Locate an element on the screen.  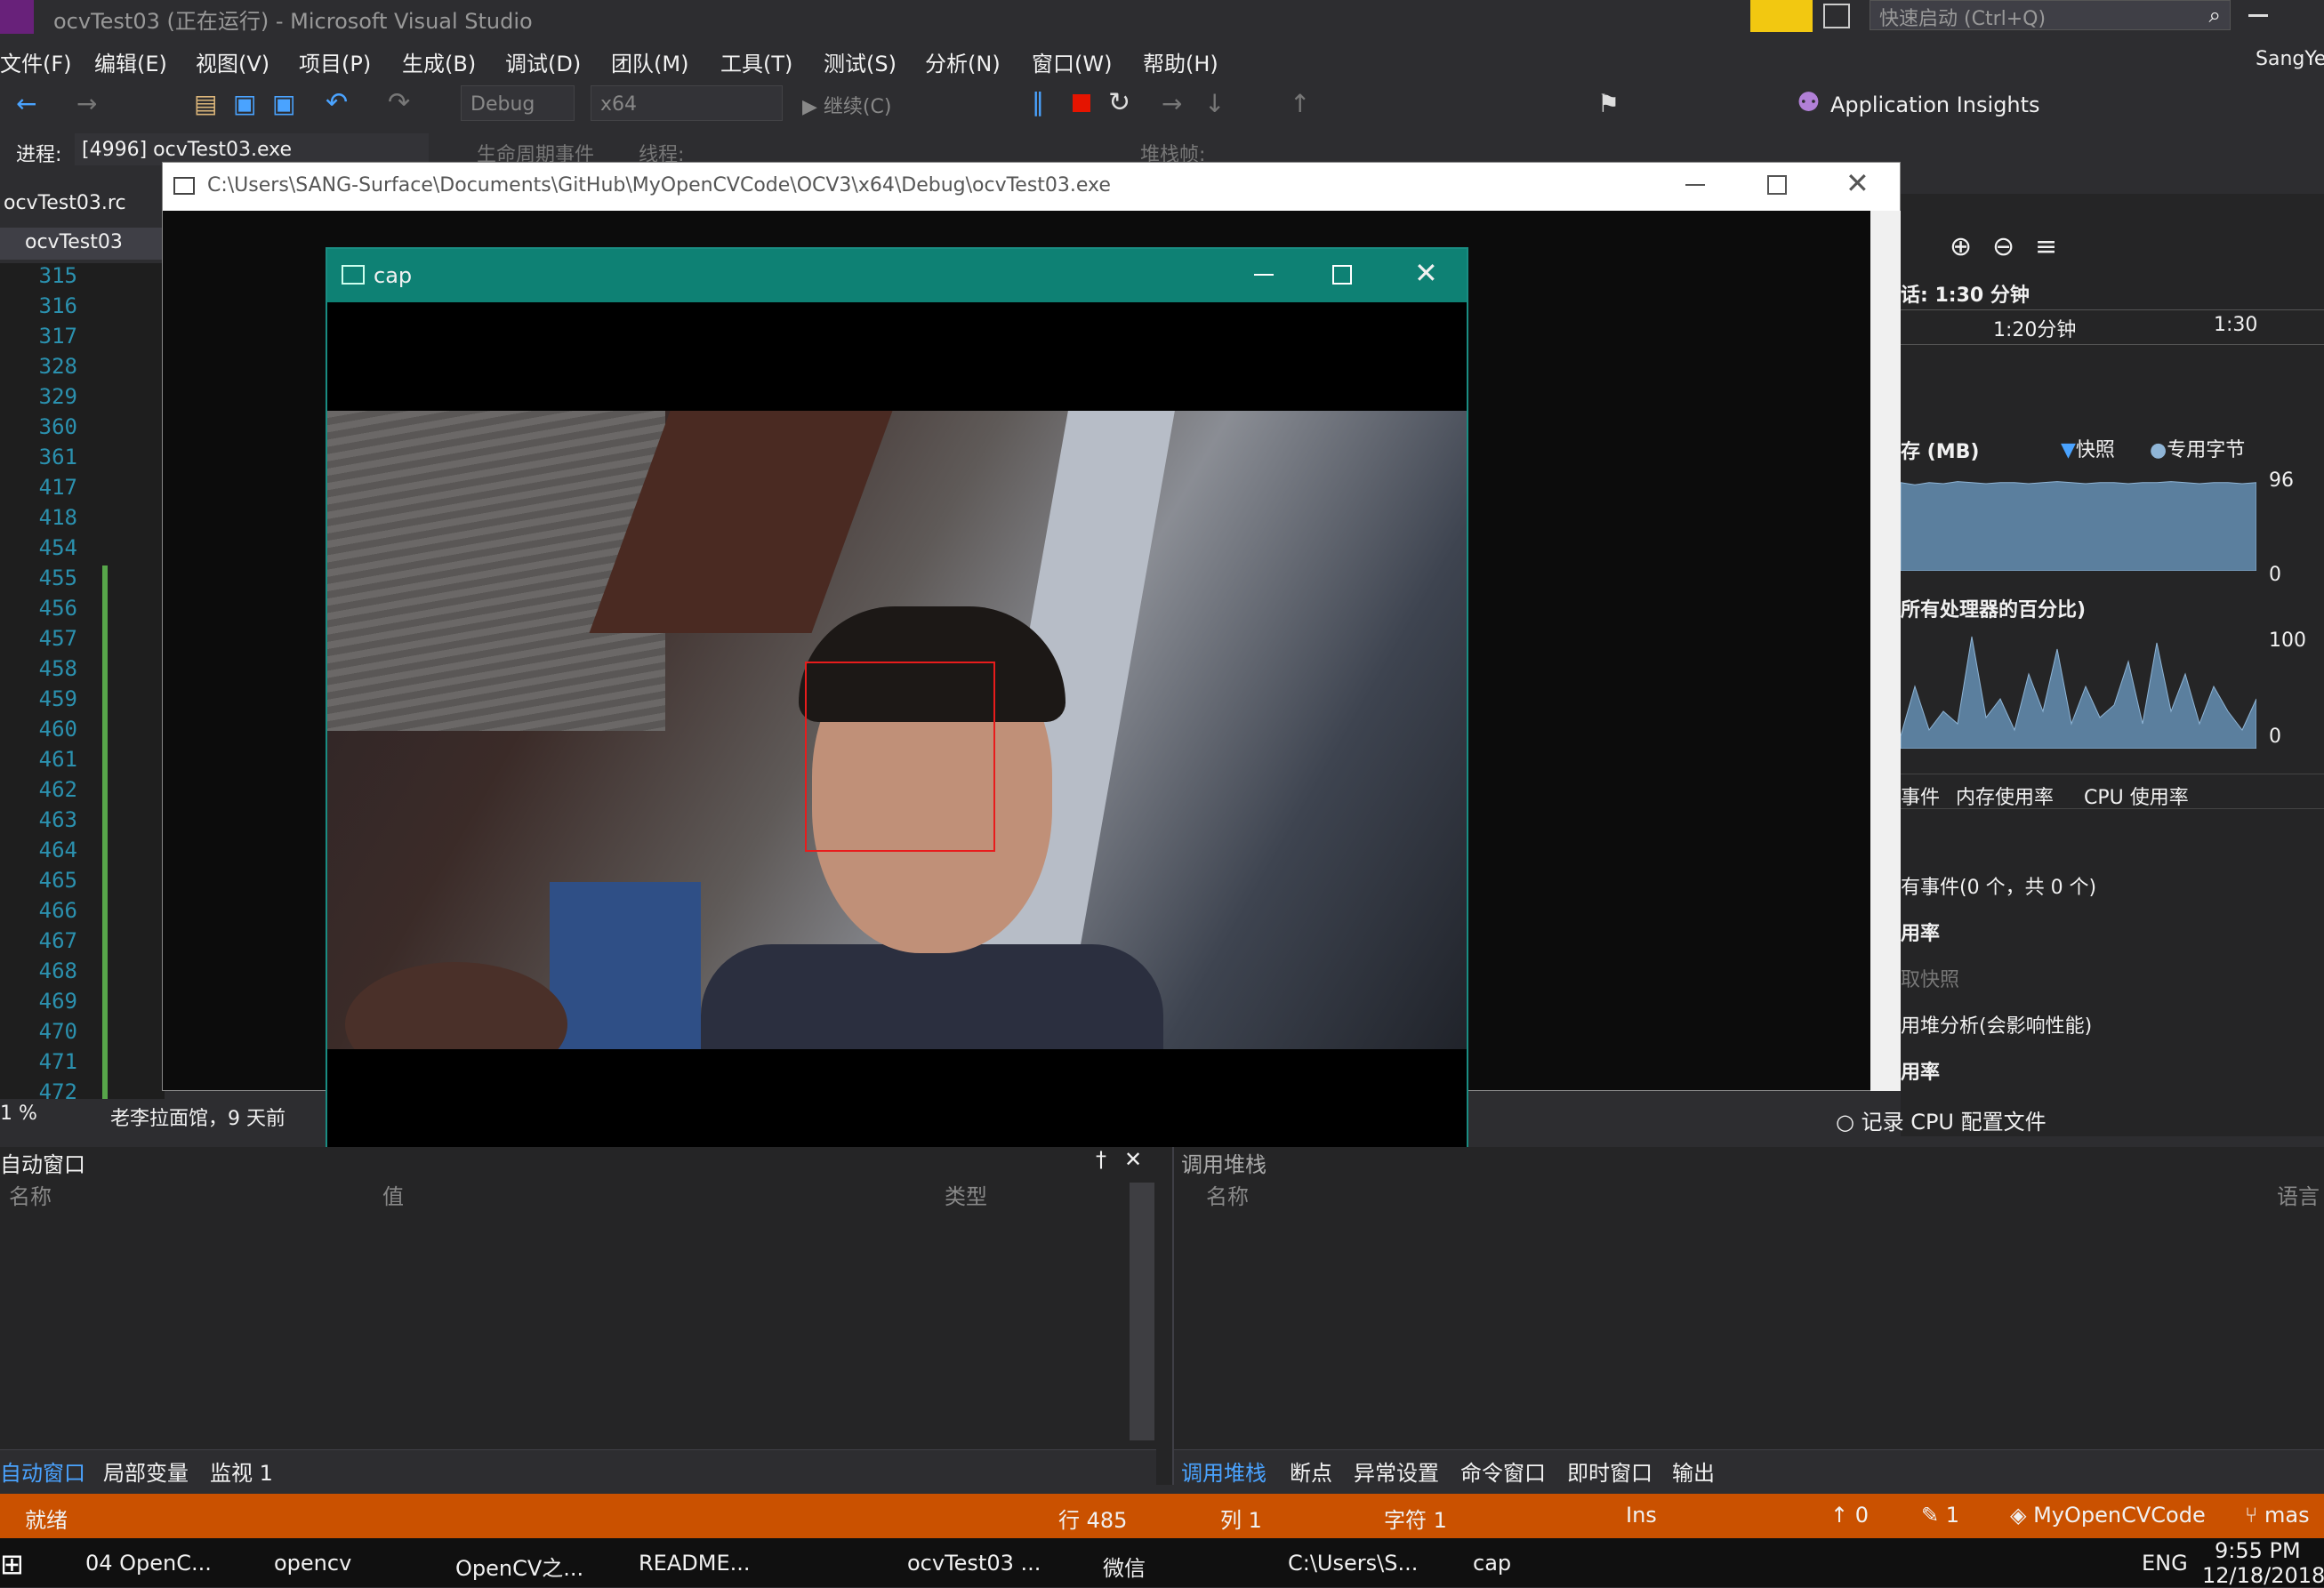
editor-tab-main: ocvTest03 is located at coordinates (81, 244).